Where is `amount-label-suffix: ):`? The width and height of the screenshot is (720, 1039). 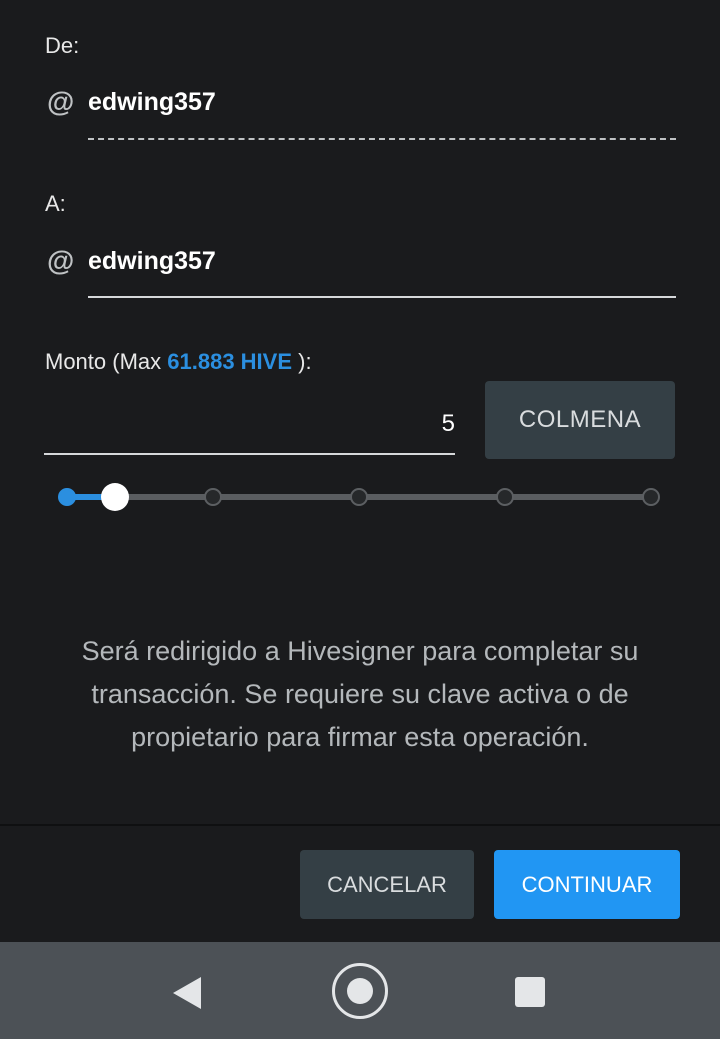
amount-label-suffix: ): is located at coordinates (302, 361).